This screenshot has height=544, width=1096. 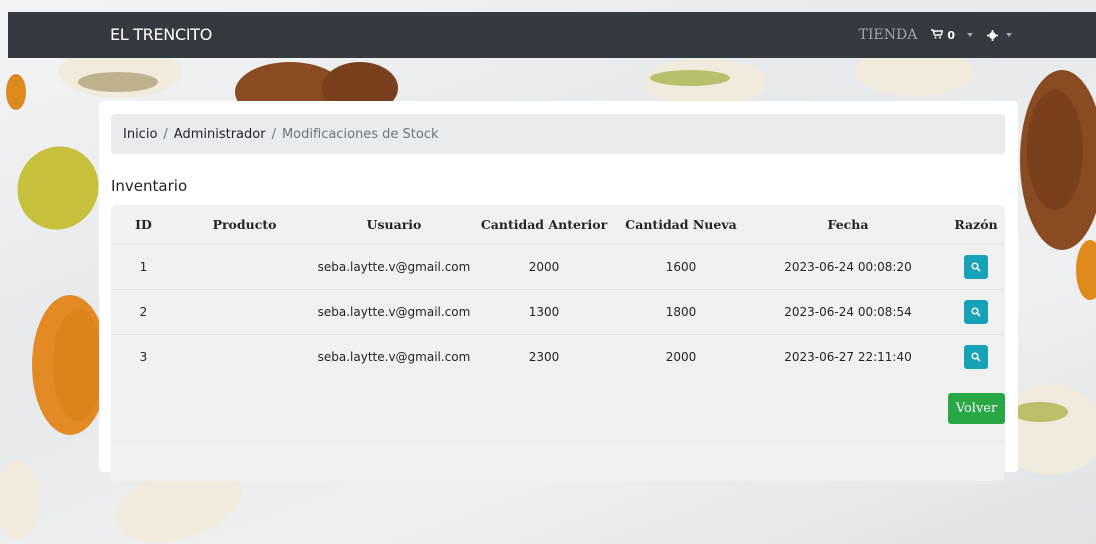 I want to click on cart-count: 0, so click(x=951, y=35).